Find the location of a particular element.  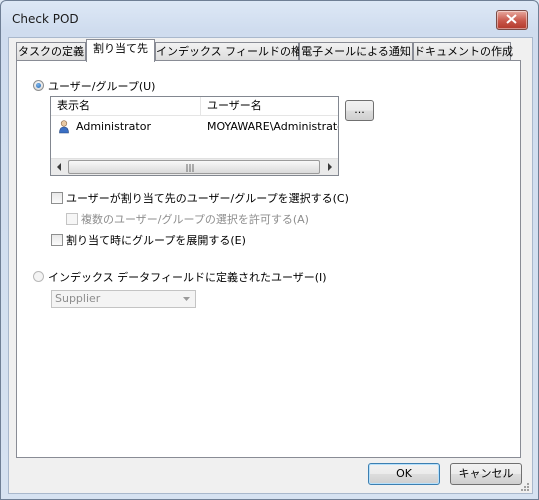

tab-task-definition: タスクの定義 is located at coordinates (51, 51).